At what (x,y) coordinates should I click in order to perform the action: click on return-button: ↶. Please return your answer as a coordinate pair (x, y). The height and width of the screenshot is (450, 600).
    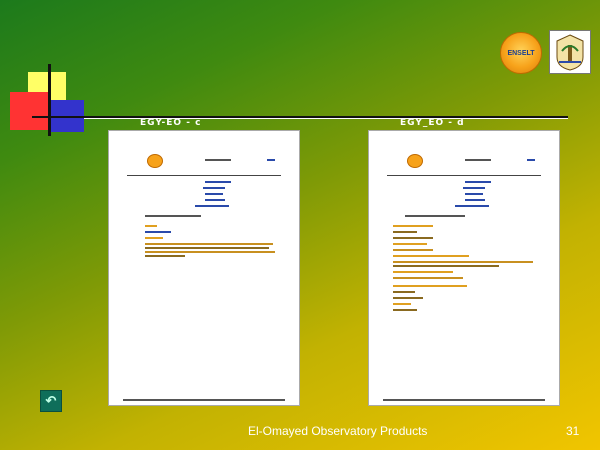
    Looking at the image, I should click on (51, 401).